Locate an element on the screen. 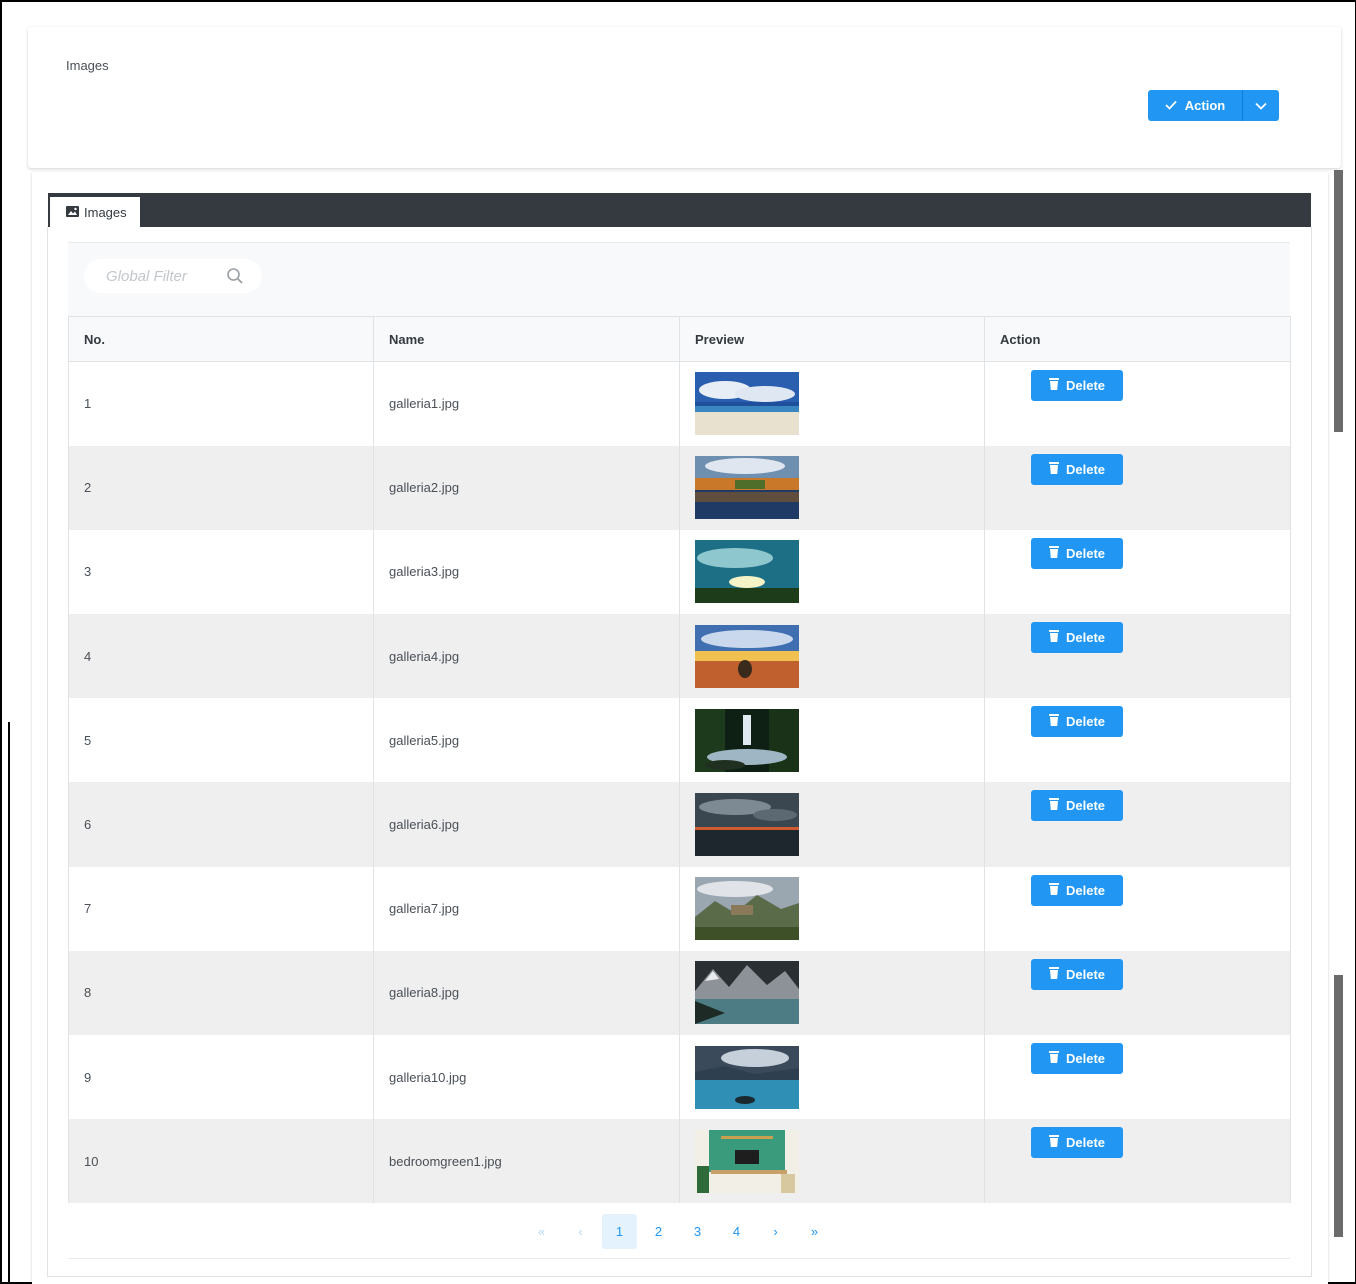  image-icon is located at coordinates (72, 212).